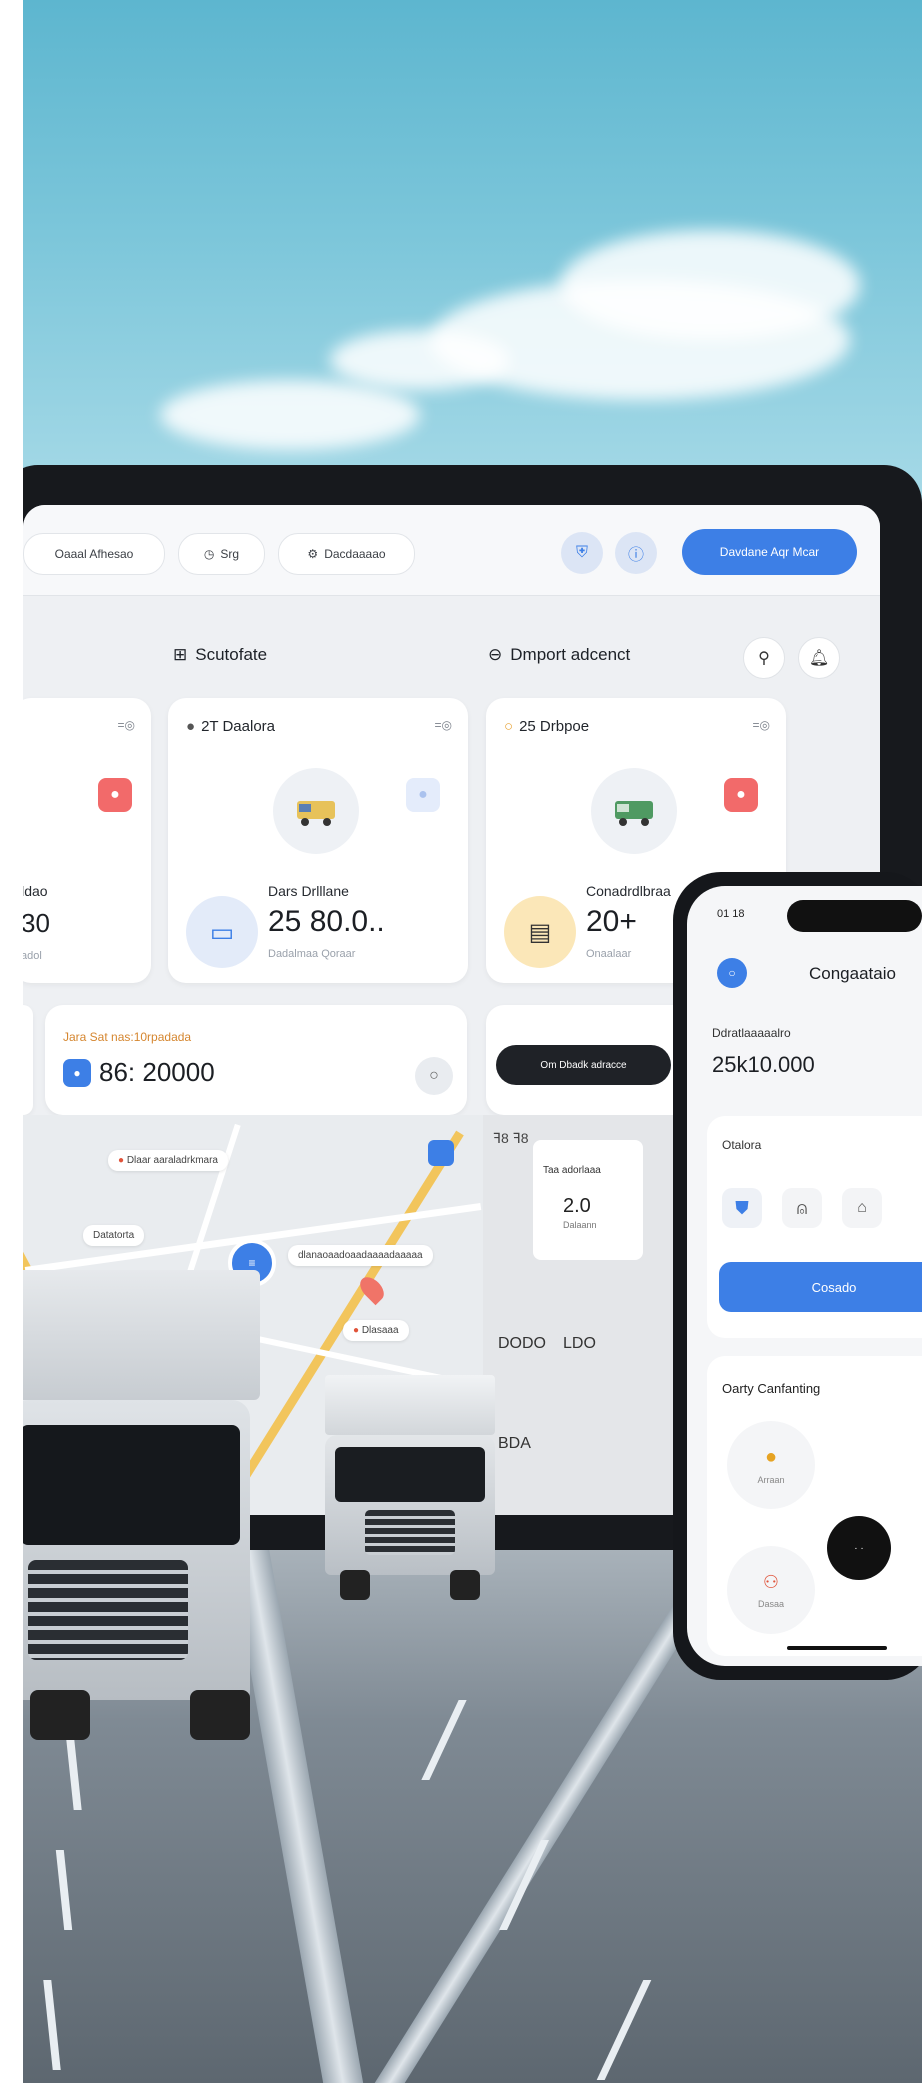 This screenshot has height=2083, width=922. I want to click on bell-icon: 🔔︎, so click(819, 658).